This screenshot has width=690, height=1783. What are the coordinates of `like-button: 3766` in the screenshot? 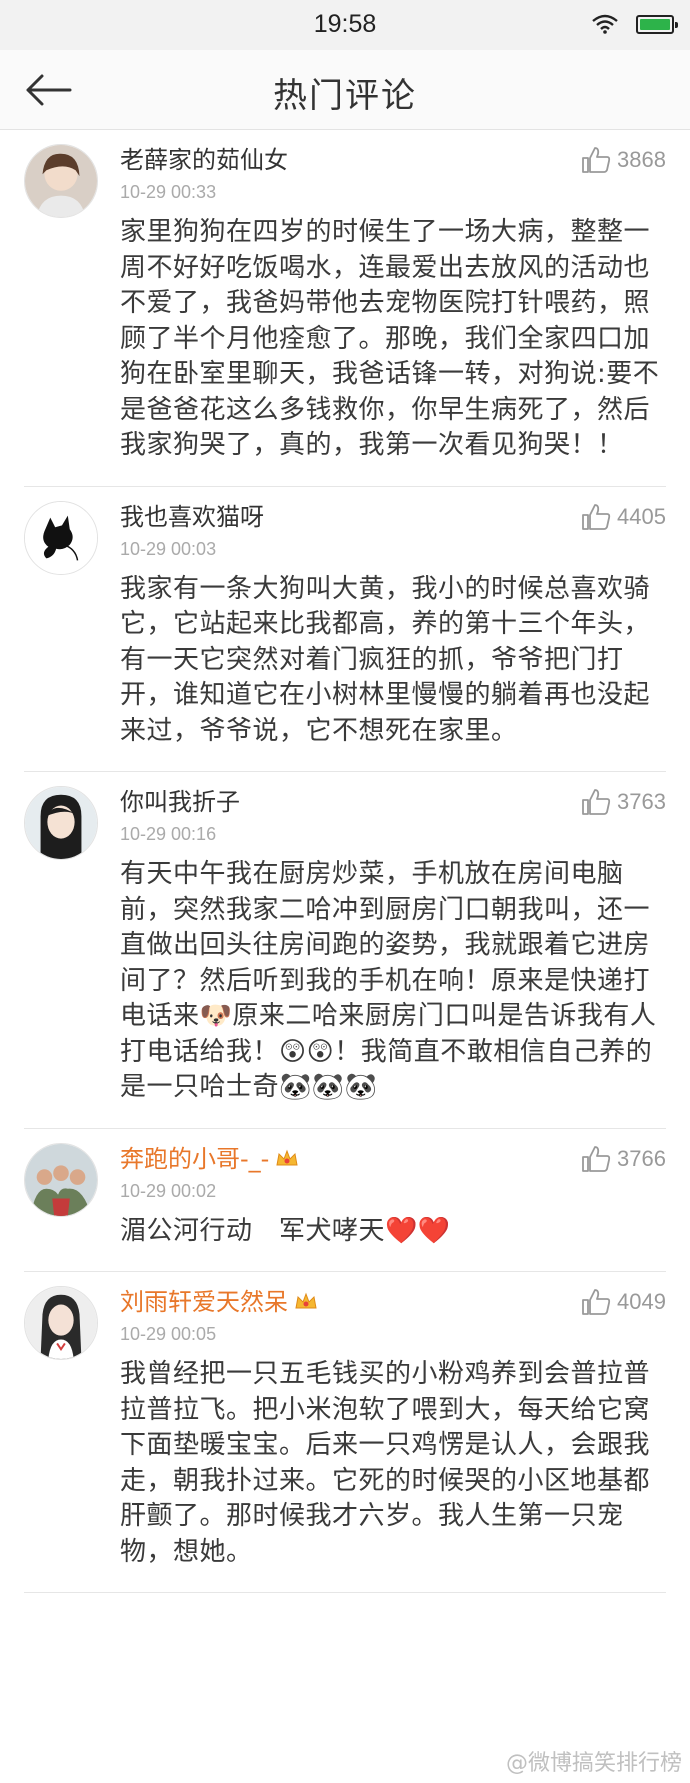 It's located at (623, 1159).